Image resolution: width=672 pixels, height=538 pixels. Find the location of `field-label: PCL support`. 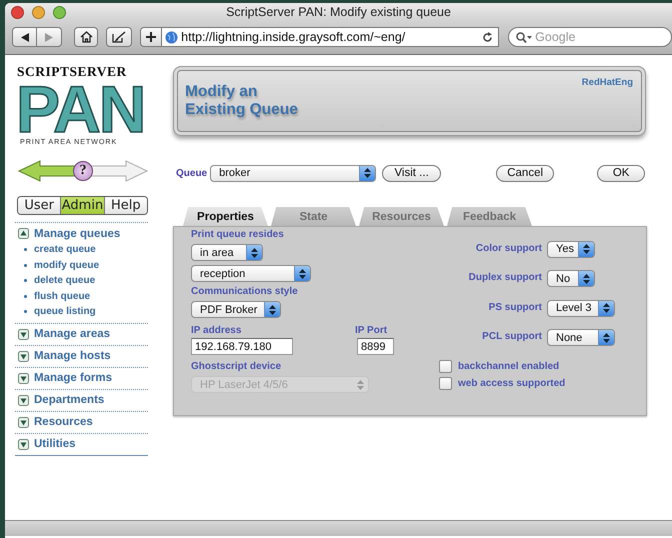

field-label: PCL support is located at coordinates (512, 336).